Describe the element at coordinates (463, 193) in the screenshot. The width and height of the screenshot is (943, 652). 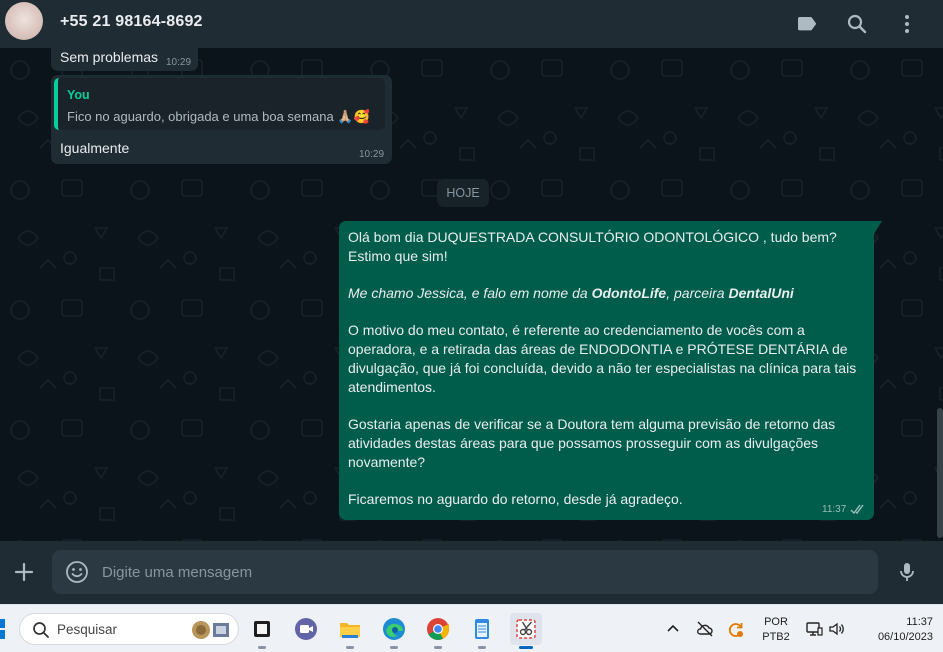
I see `date-divider: HOJE` at that location.